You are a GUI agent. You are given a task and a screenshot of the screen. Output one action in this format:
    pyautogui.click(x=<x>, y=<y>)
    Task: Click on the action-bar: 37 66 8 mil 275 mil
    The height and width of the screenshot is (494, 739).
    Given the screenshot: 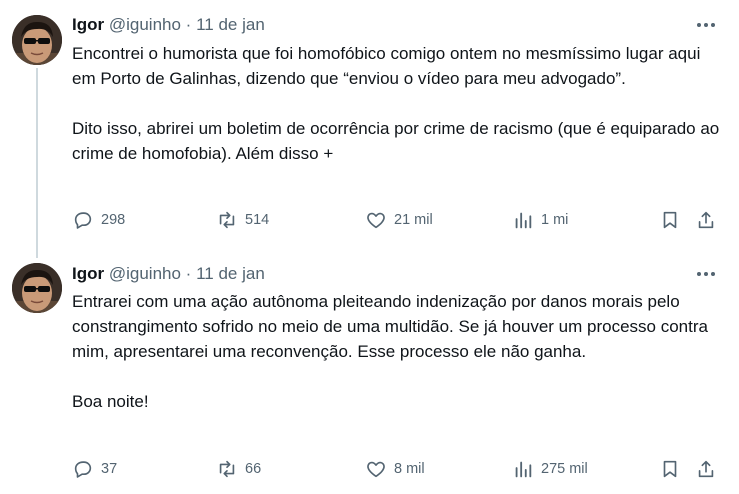 What is the action you would take?
    pyautogui.click(x=398, y=469)
    